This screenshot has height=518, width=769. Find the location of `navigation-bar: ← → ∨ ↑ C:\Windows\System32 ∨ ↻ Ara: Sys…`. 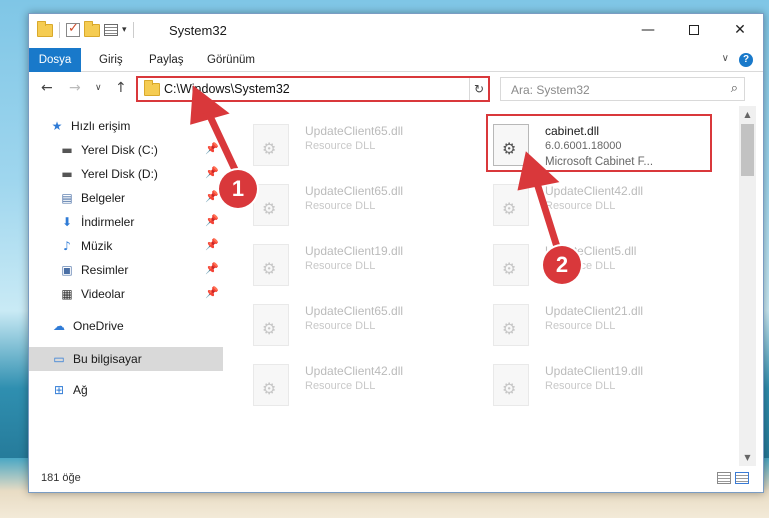

navigation-bar: ← → ∨ ↑ C:\Windows\System32 ∨ ↻ Ara: Sys… is located at coordinates (396, 89).